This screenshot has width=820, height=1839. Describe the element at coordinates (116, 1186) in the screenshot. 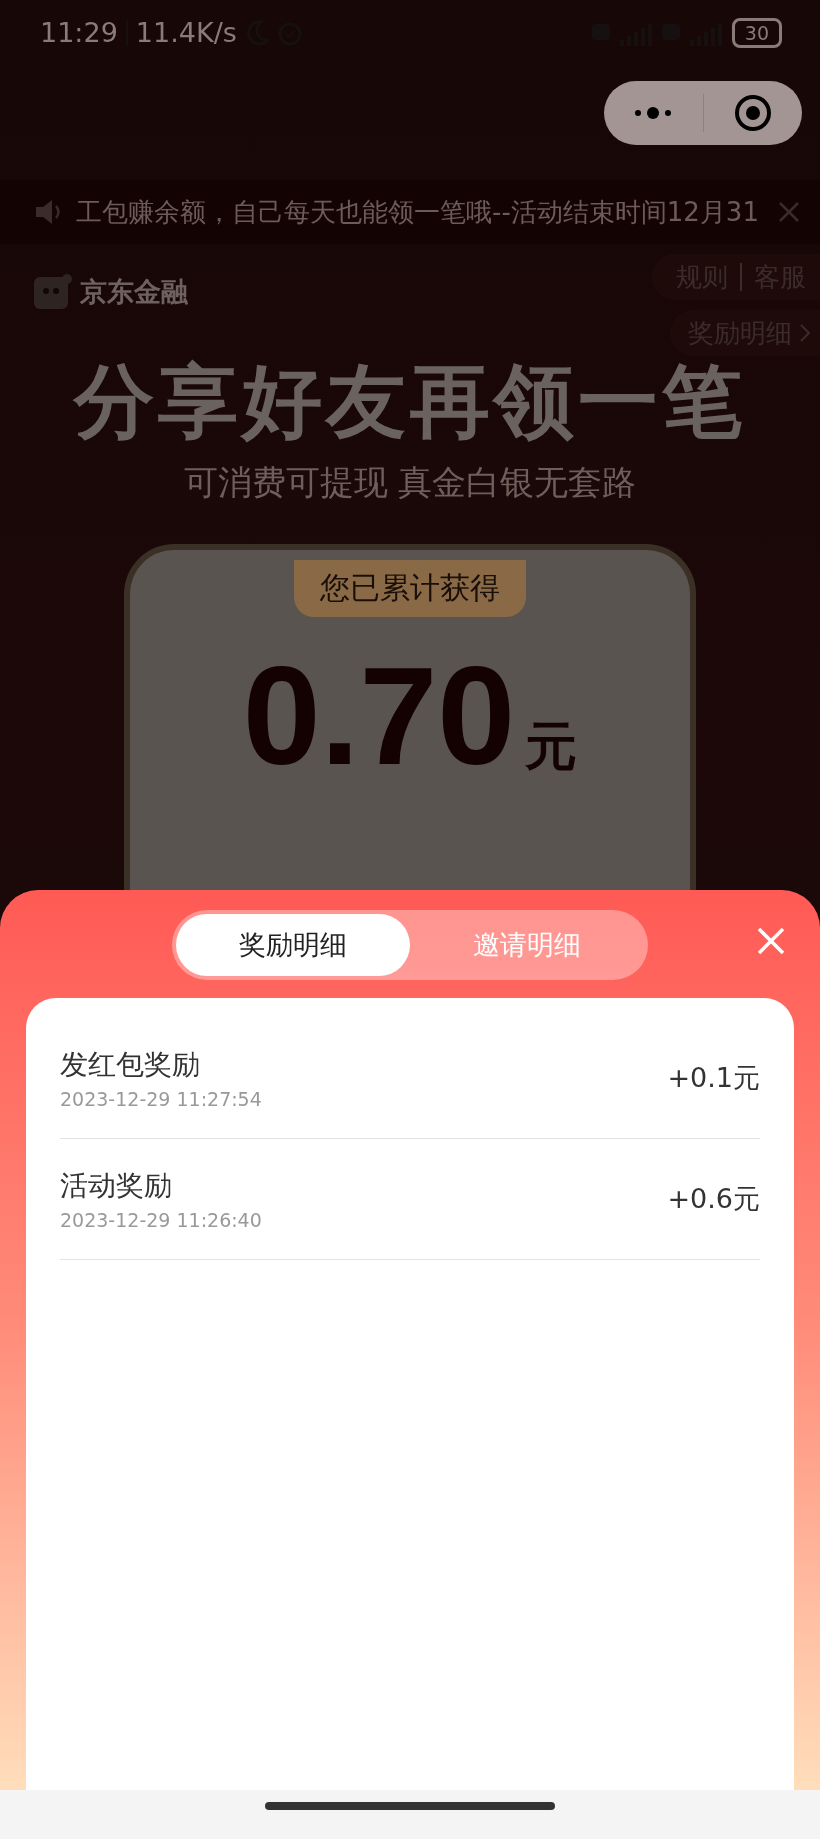

I see `record-title: 活动奖励` at that location.